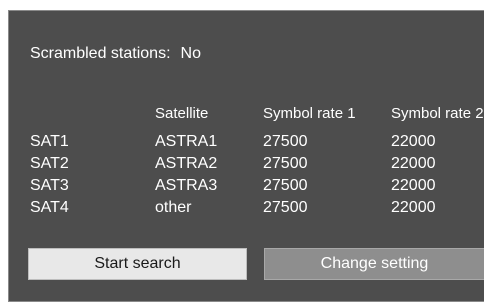 The width and height of the screenshot is (486, 304). Describe the element at coordinates (100, 53) in the screenshot. I see `scrambled-stations-label: Scrambled stations:` at that location.